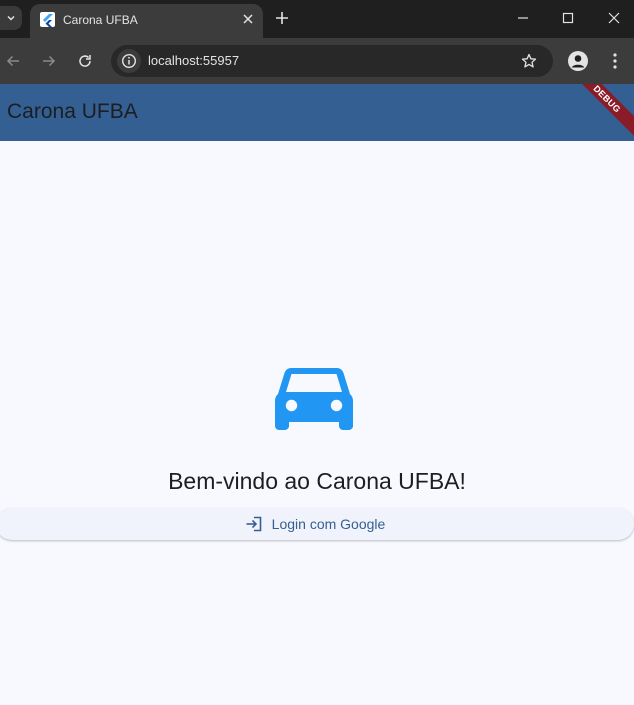 The width and height of the screenshot is (634, 705). I want to click on login-icon, so click(253, 524).